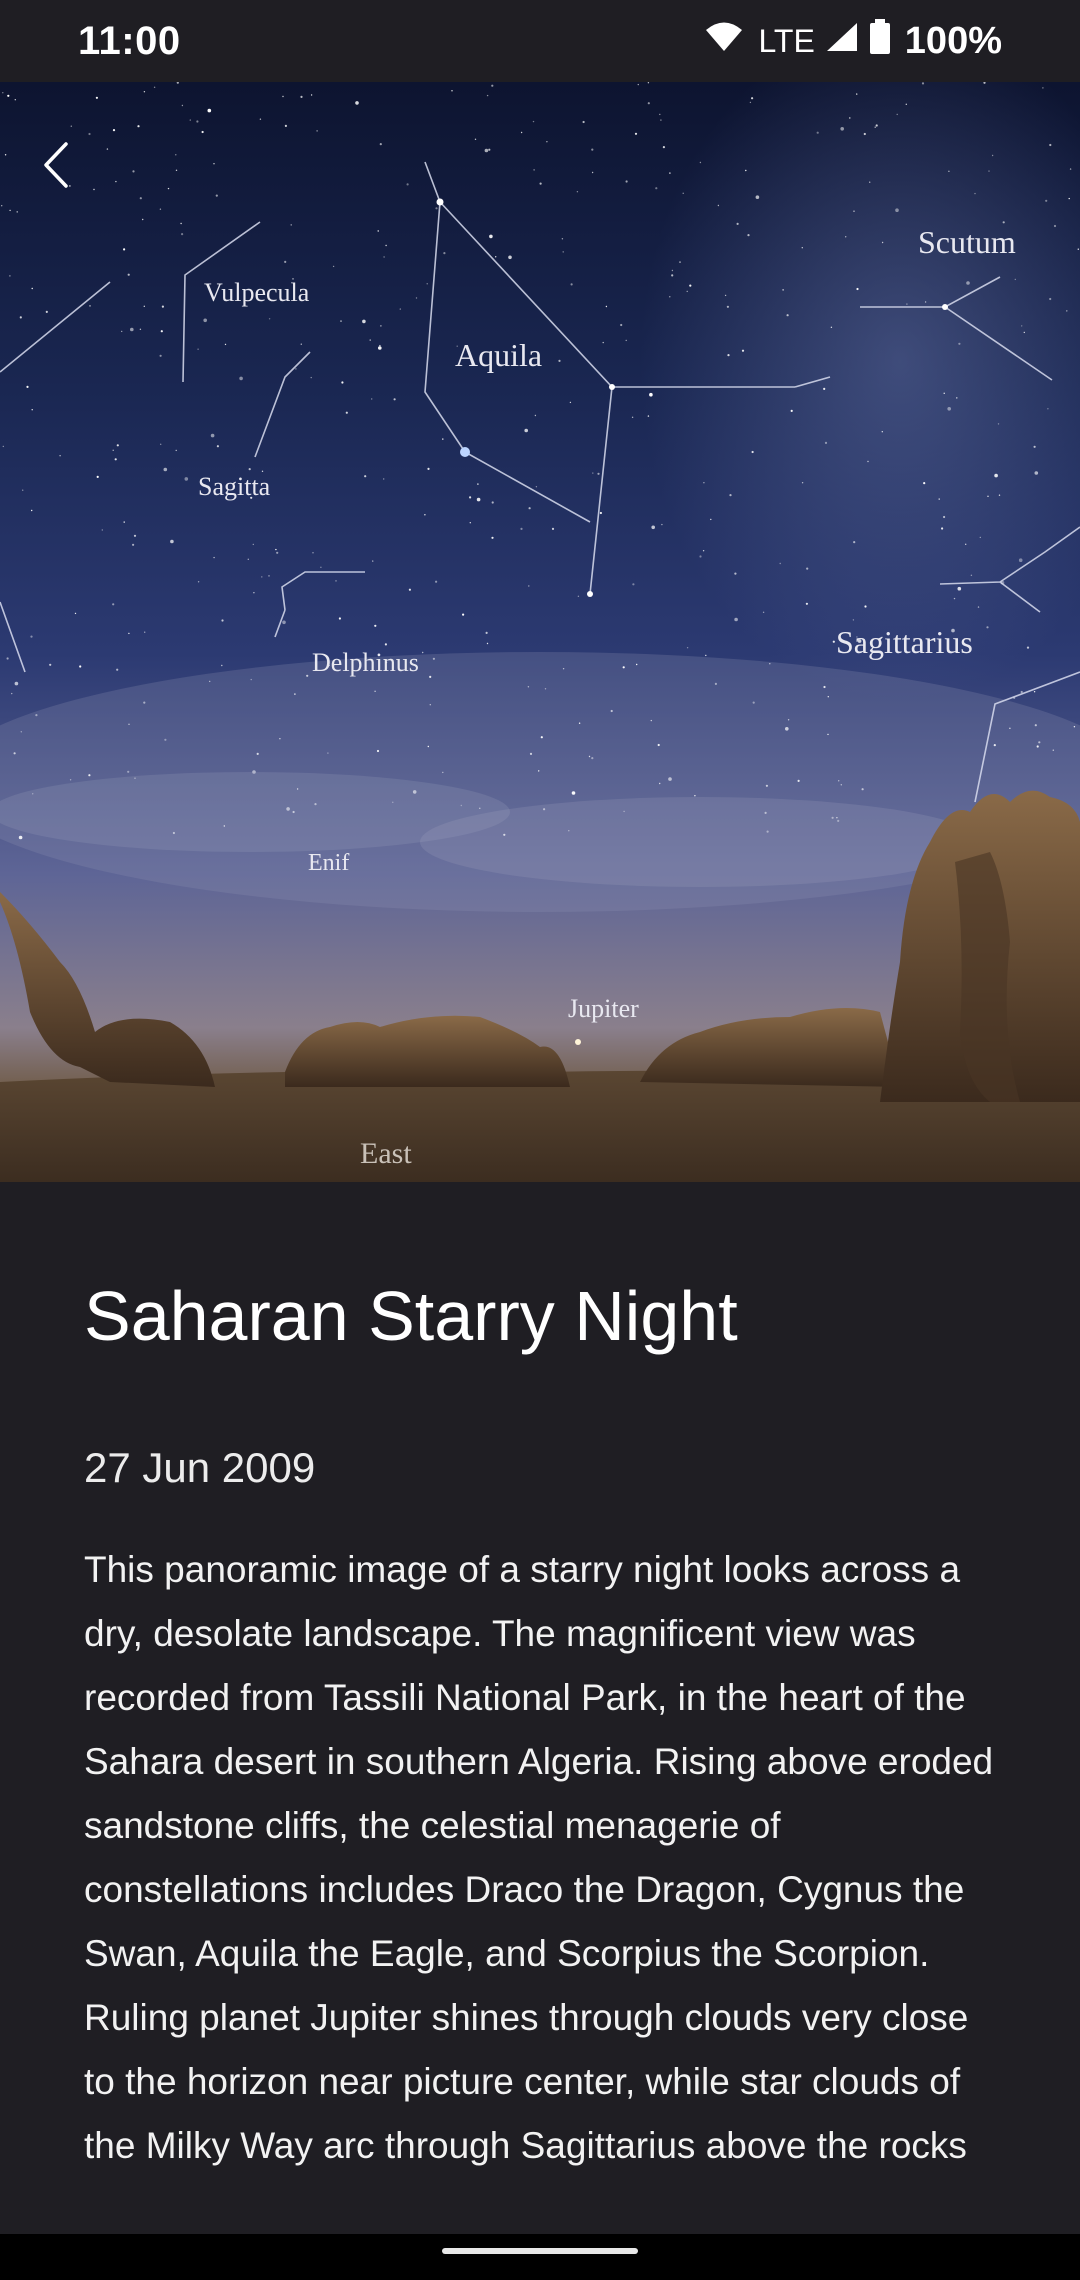 The image size is (1080, 2280). What do you see at coordinates (953, 40) in the screenshot?
I see `battery-percentage: 100%` at bounding box center [953, 40].